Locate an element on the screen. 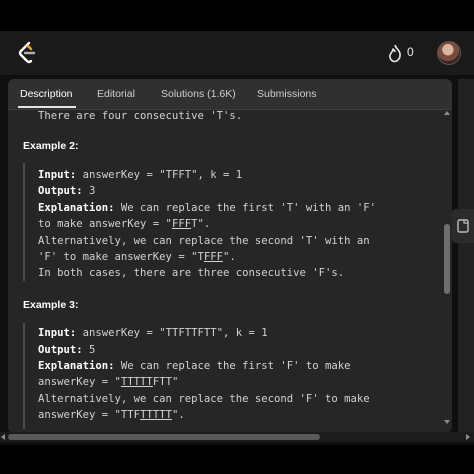 This screenshot has width=474, height=474. example-3-input: Input: answerKey = "TTFTTFTT", k = 1 is located at coordinates (153, 333).